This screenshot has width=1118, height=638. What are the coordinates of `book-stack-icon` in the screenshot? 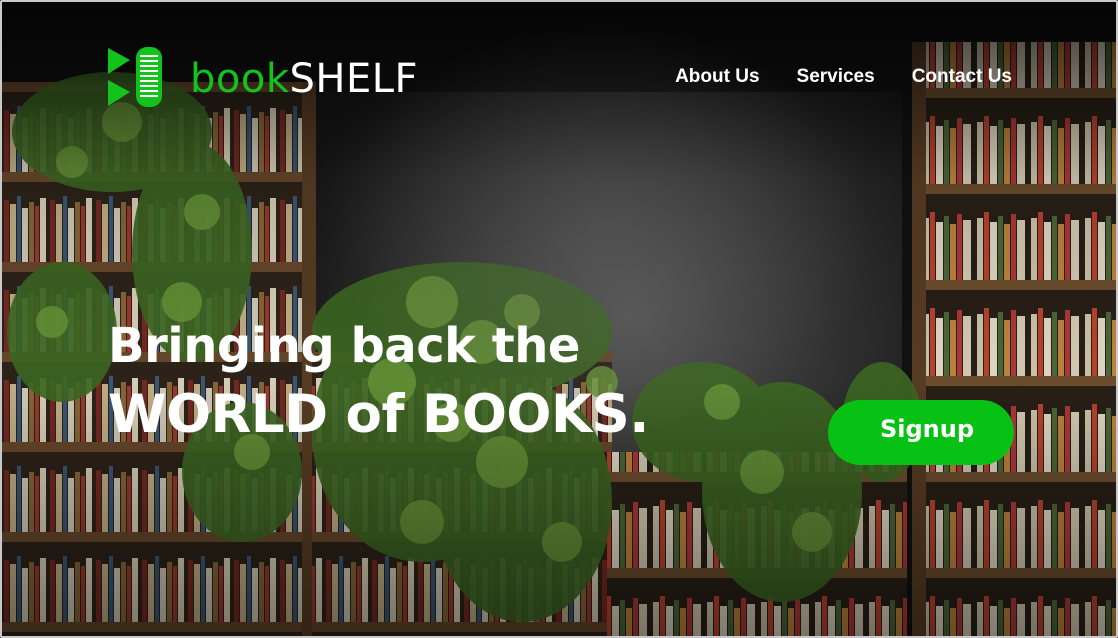 It's located at (135, 77).